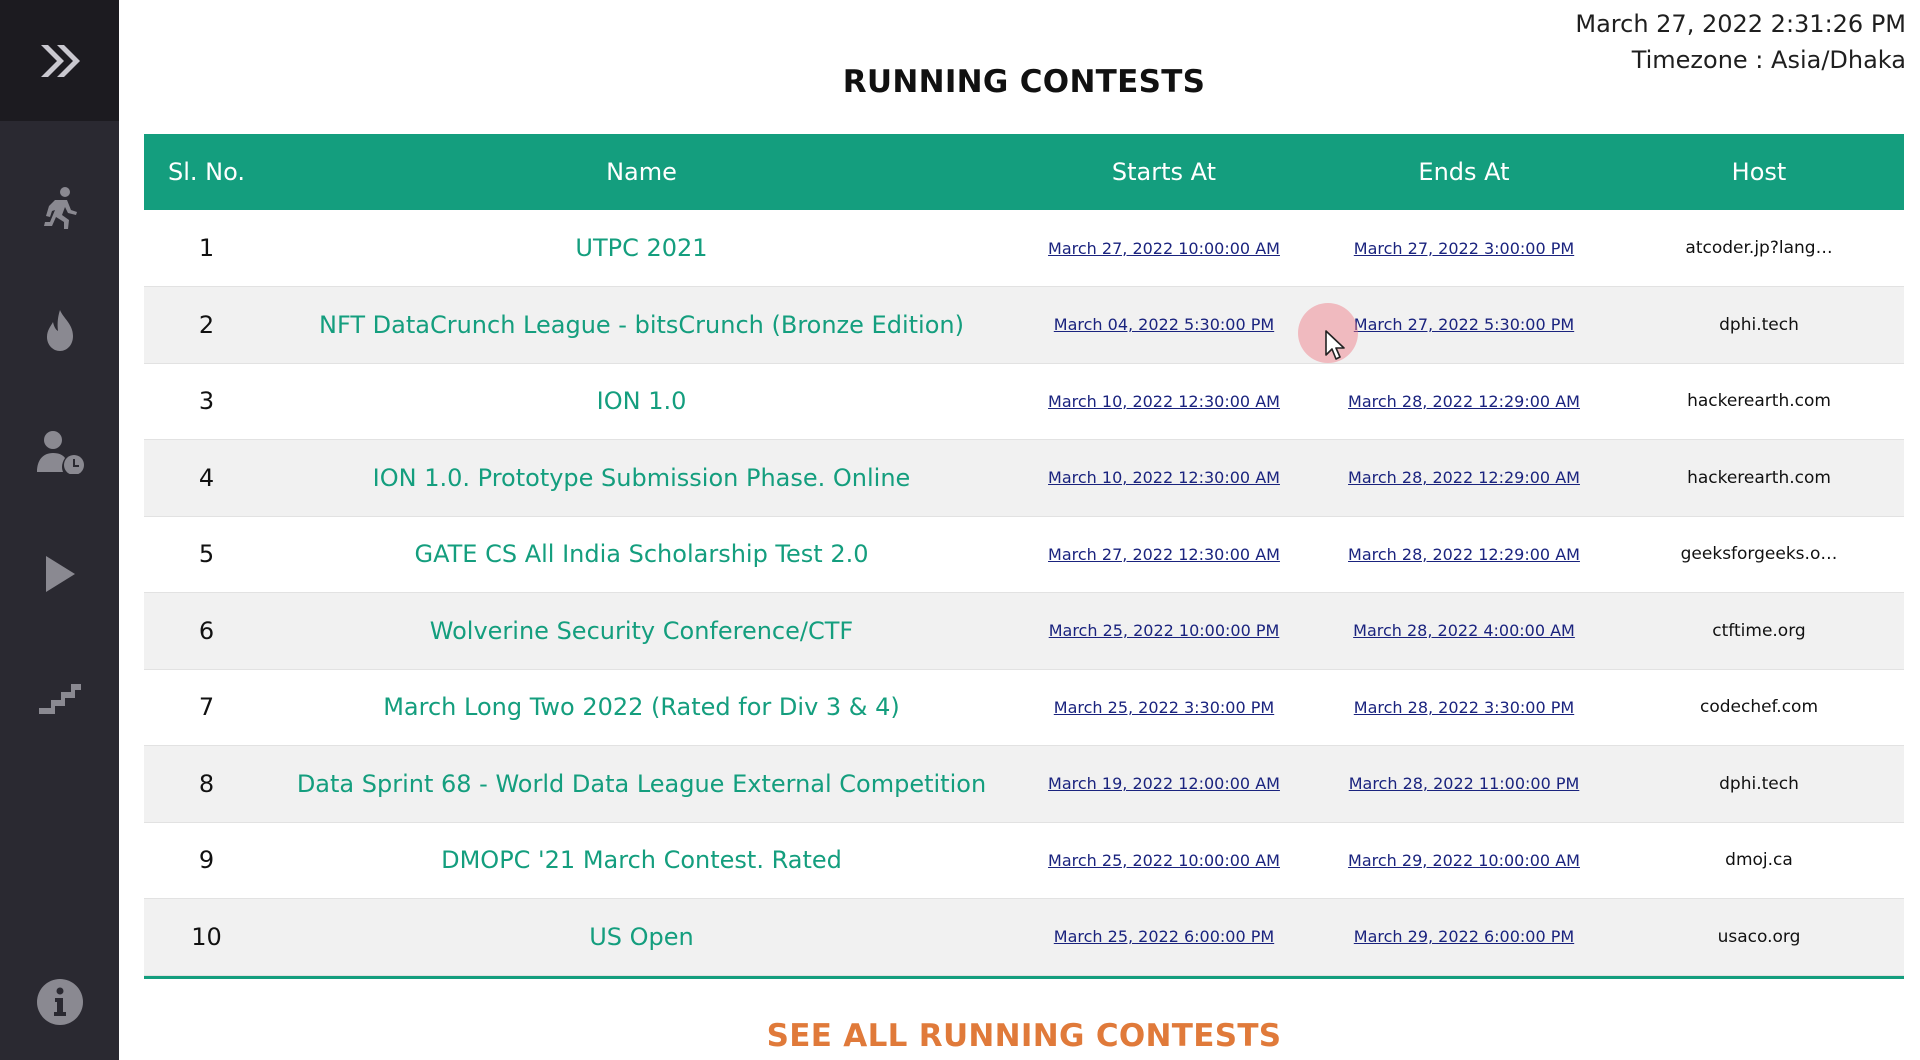 The height and width of the screenshot is (1060, 1920). I want to click on start-time-link: March 25, 2022 10:00:00 PM, so click(1164, 630).